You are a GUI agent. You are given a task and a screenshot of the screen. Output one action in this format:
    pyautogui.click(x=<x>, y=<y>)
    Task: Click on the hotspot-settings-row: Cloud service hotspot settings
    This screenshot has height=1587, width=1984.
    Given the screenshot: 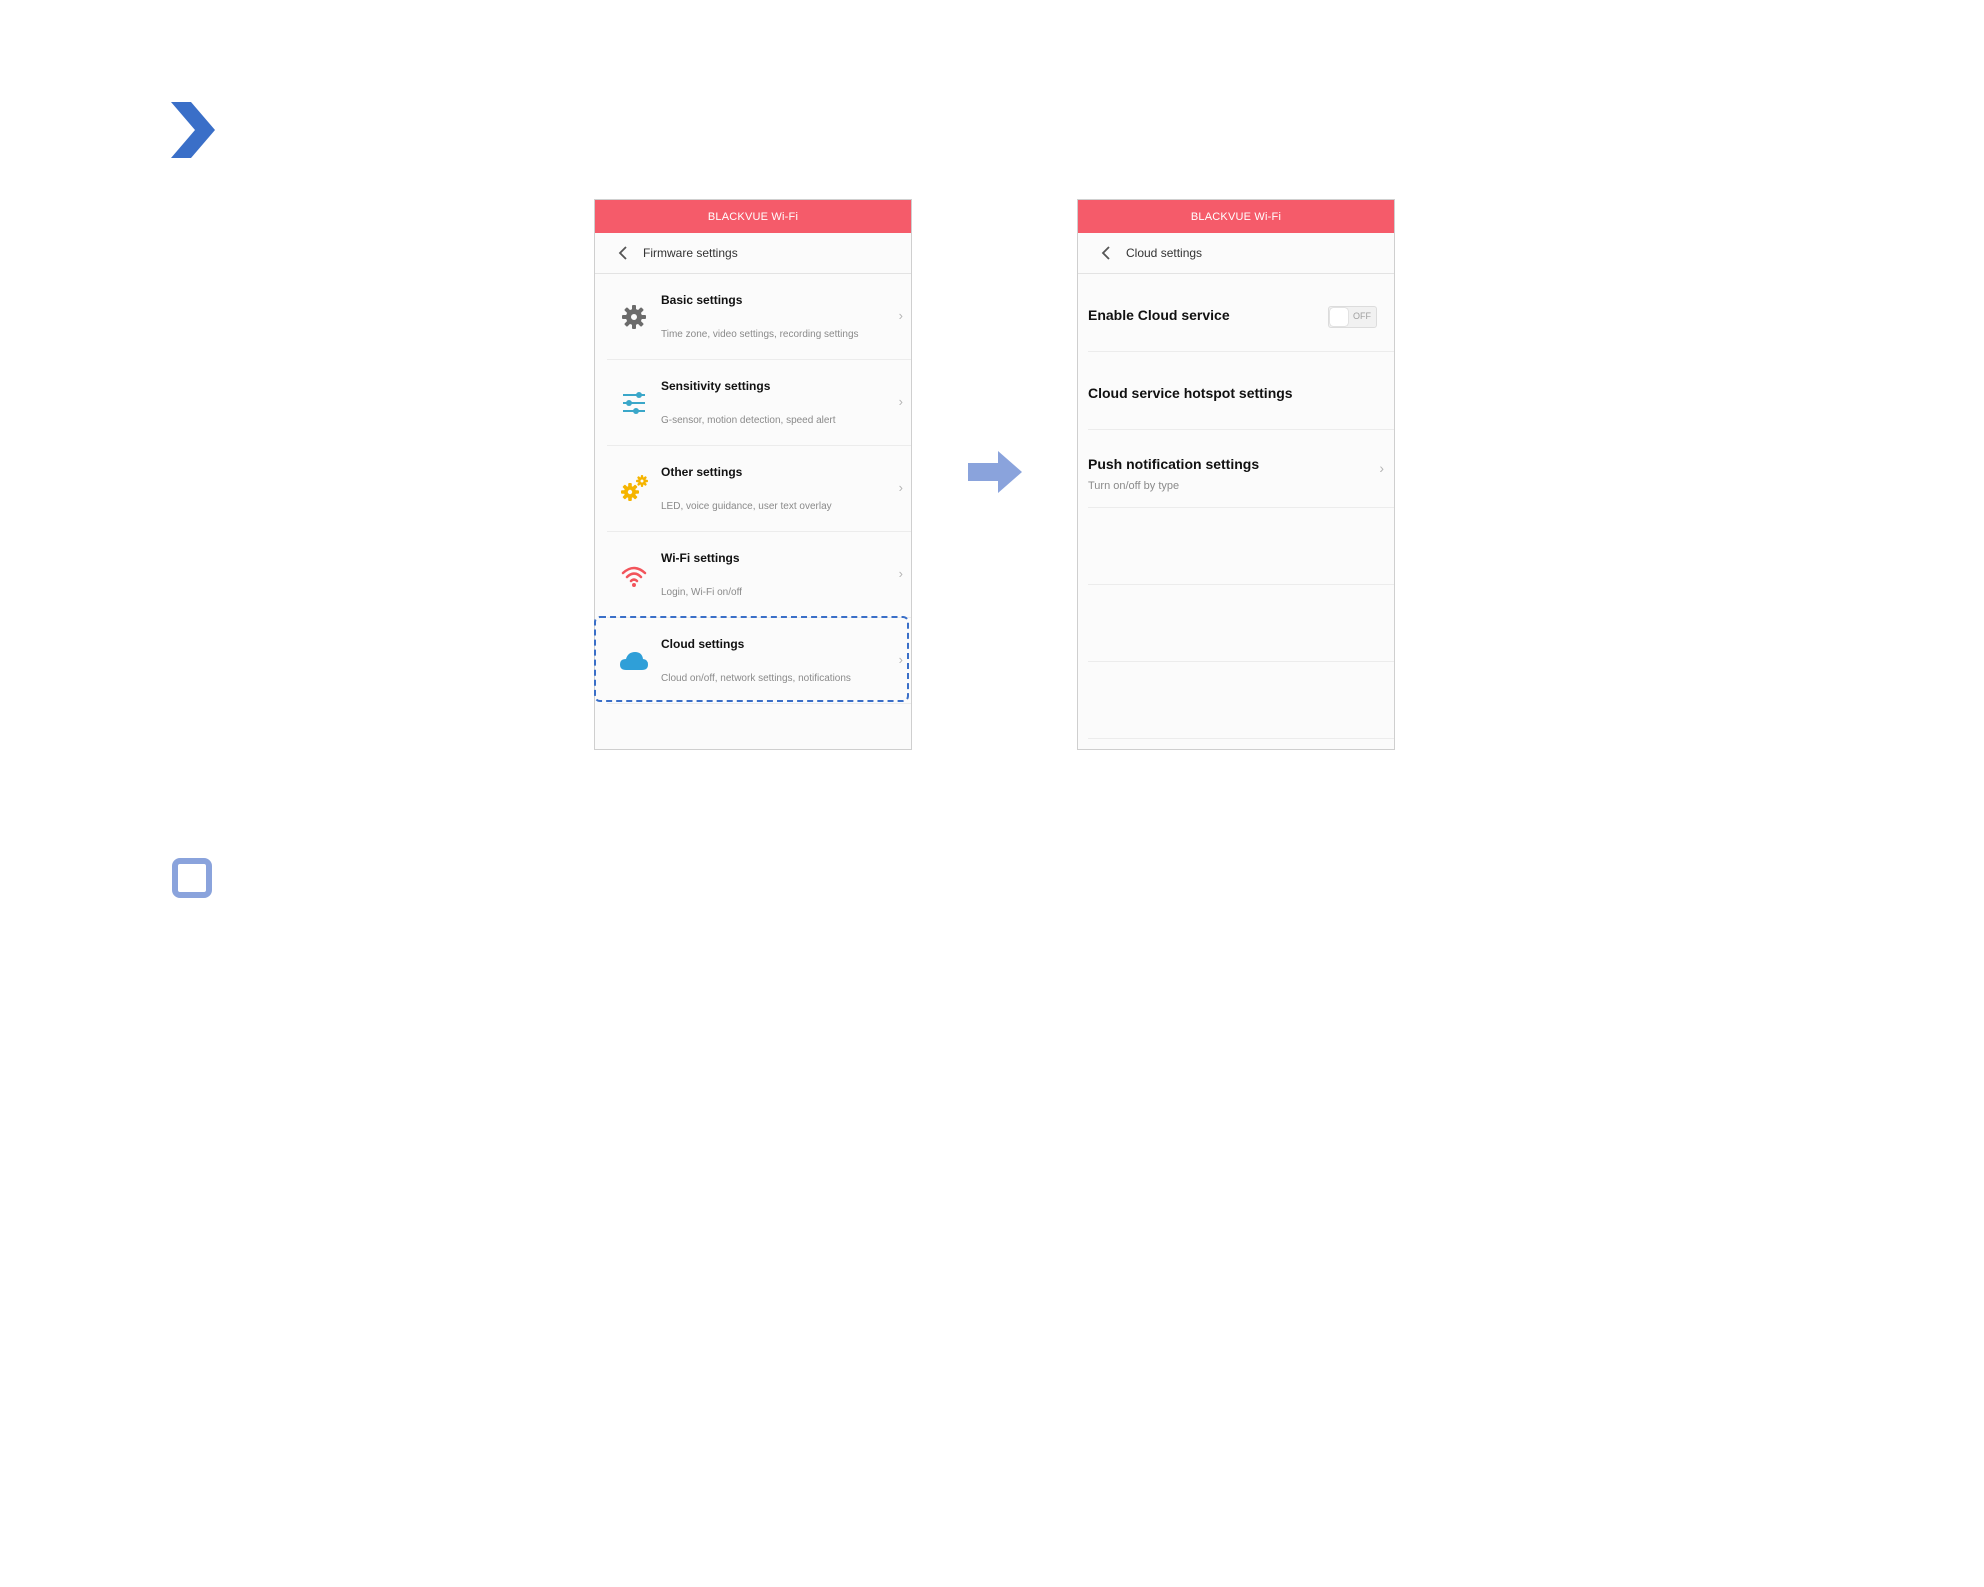 What is the action you would take?
    pyautogui.click(x=1241, y=391)
    